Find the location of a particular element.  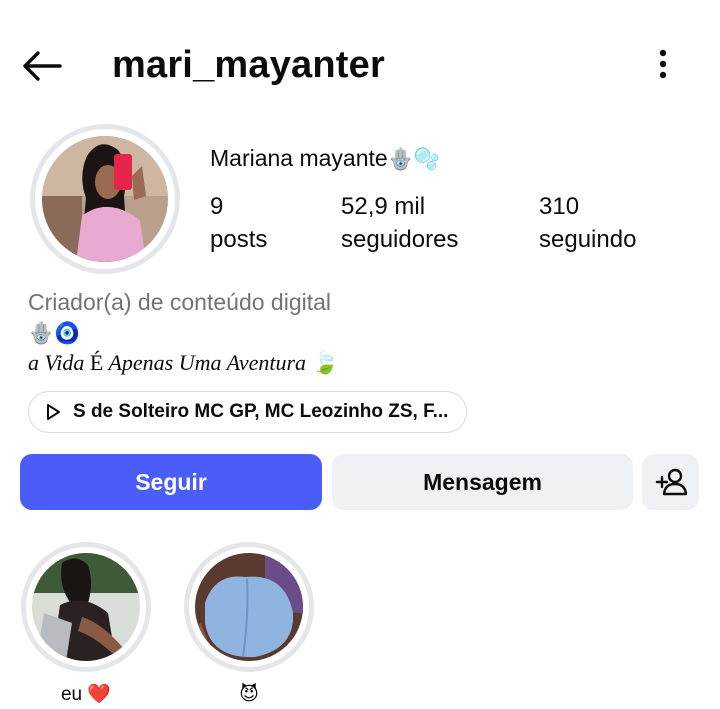

full-name-text: Mariana mayante is located at coordinates (299, 158).